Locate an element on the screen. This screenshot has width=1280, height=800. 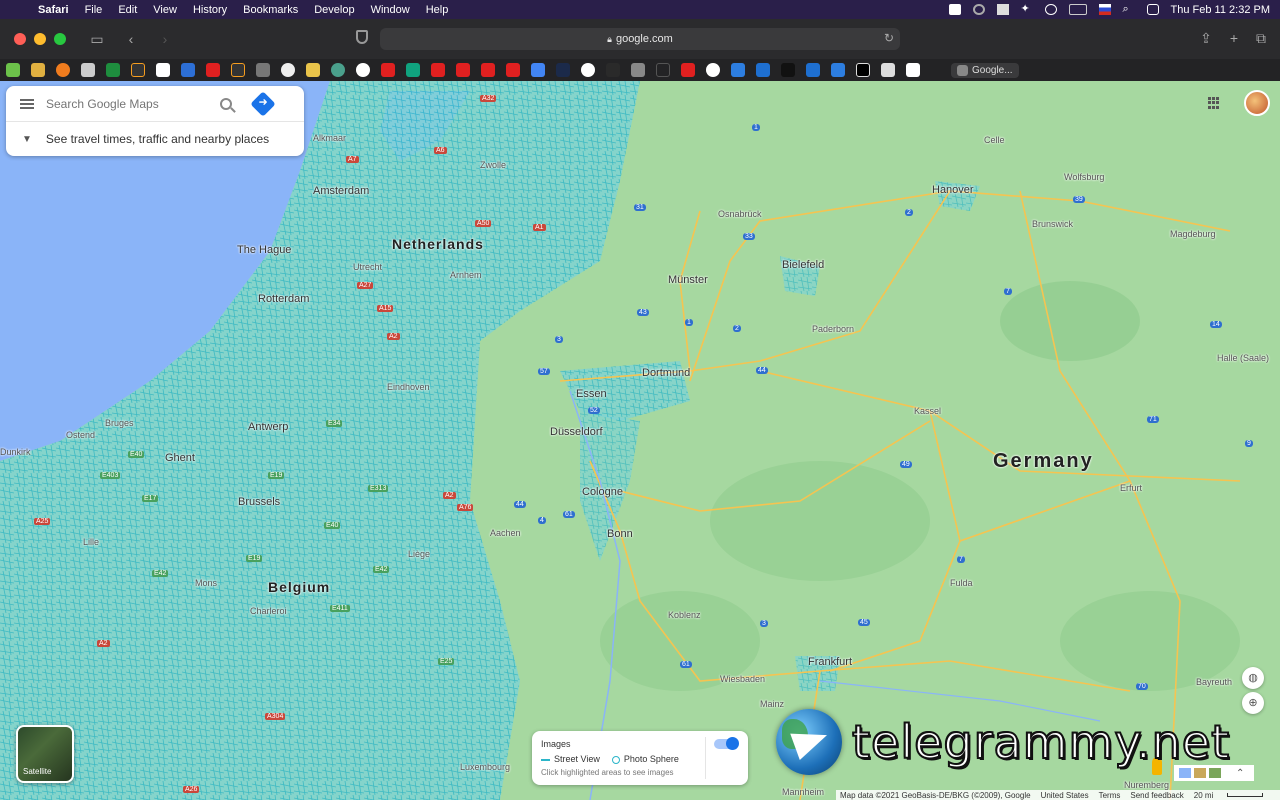
city-label: Essen is located at coordinates (591, 394).